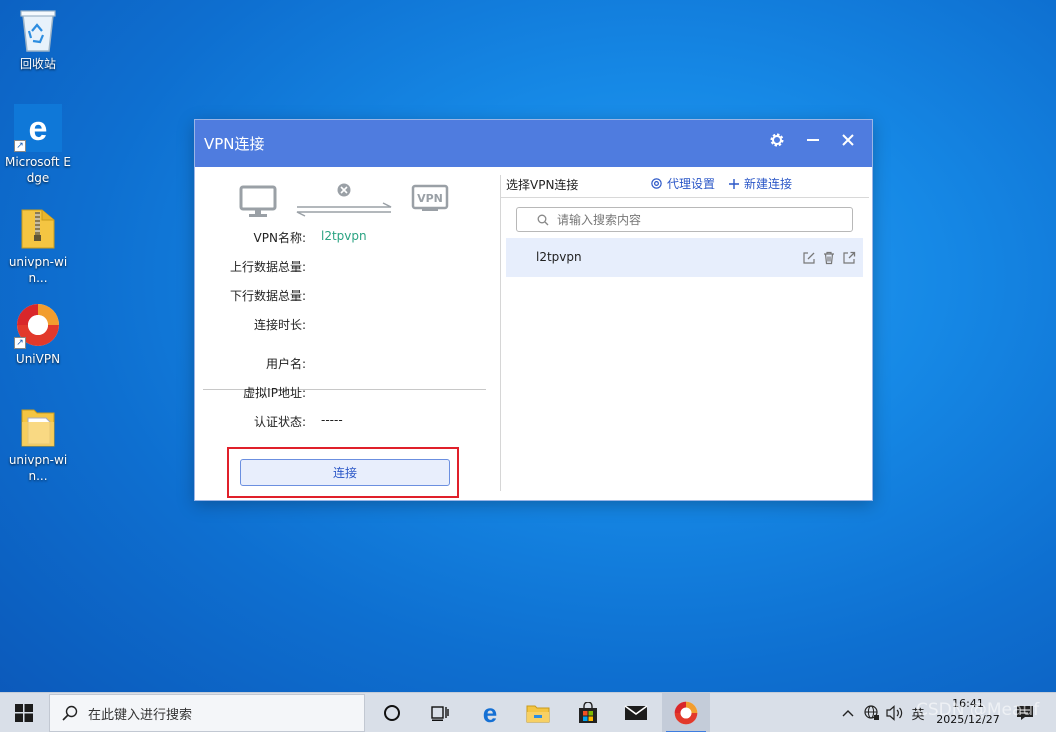 Image resolution: width=1056 pixels, height=732 pixels. I want to click on upload-total-label: 上行数据总量:, so click(267, 267).